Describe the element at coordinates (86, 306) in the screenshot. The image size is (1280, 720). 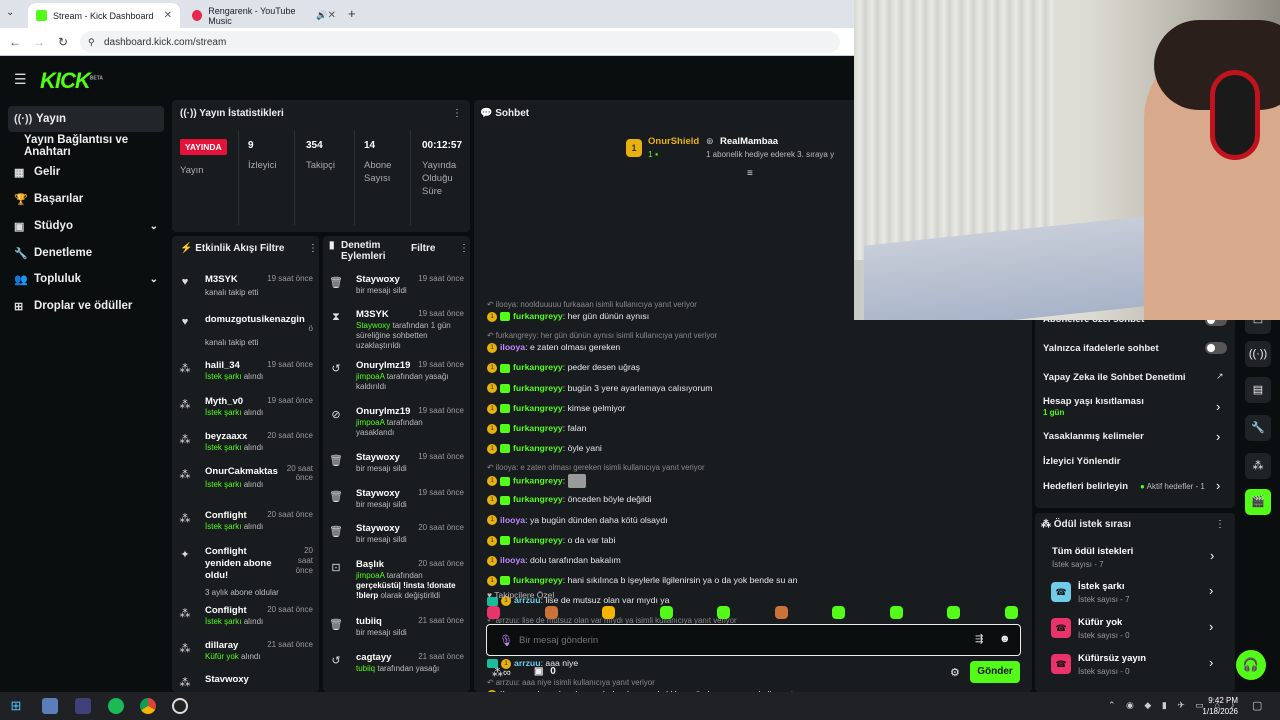
I see `nav-item-droplar: ⊞ Droplar ve ödüller` at that location.